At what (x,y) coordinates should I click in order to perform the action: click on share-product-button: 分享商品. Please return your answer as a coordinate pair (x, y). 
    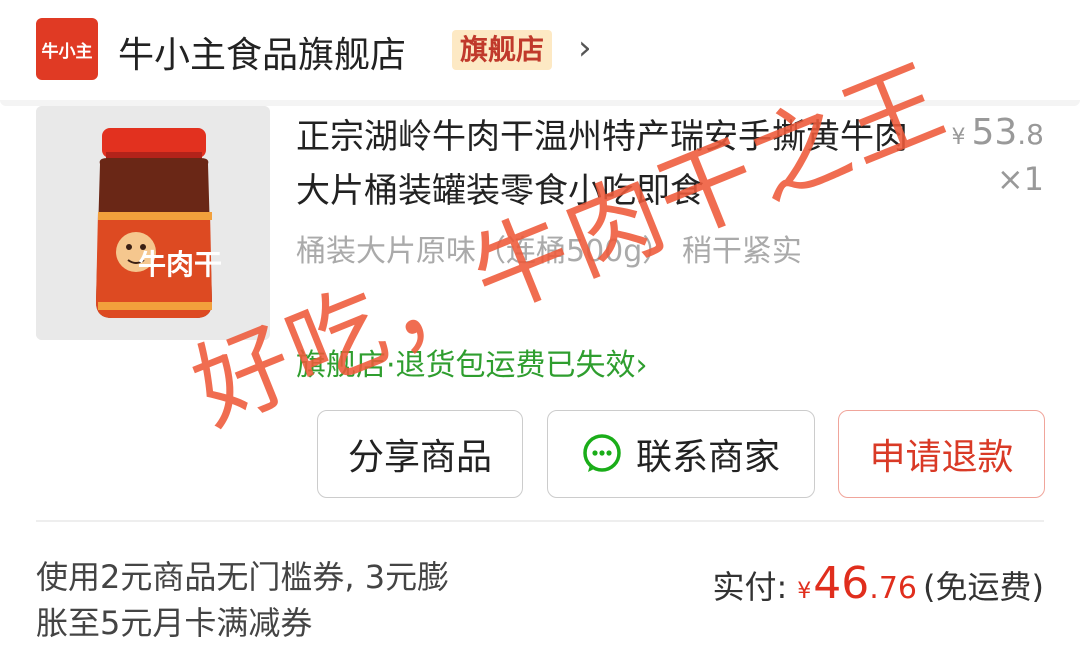
    Looking at the image, I should click on (420, 454).